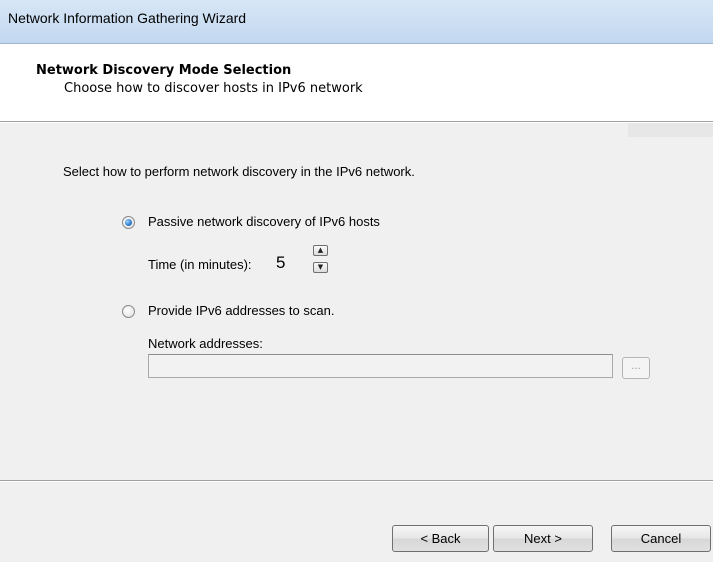 The width and height of the screenshot is (713, 562). I want to click on passive-discovery-radio, so click(128, 222).